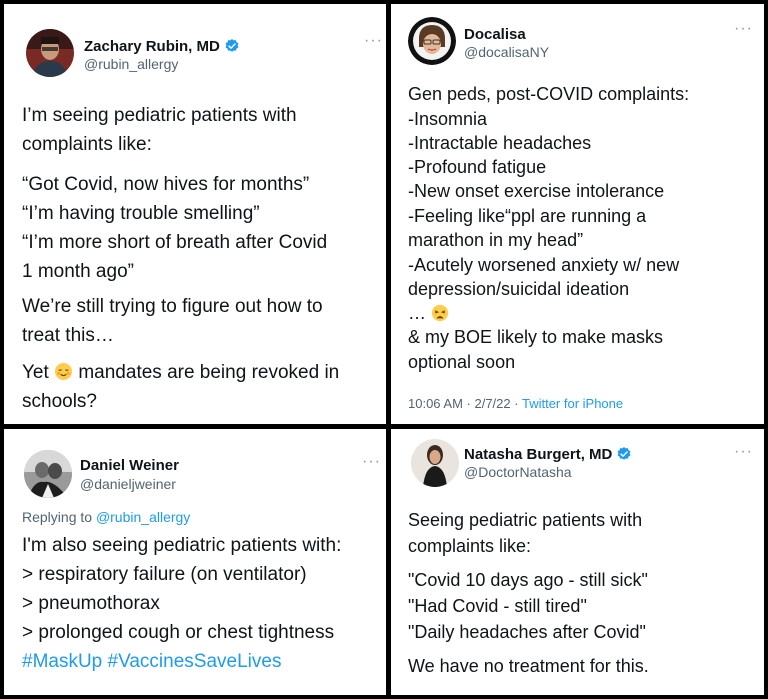 The image size is (768, 699). What do you see at coordinates (143, 517) in the screenshot?
I see `replying-to-handle-link: @rubin_allergy` at bounding box center [143, 517].